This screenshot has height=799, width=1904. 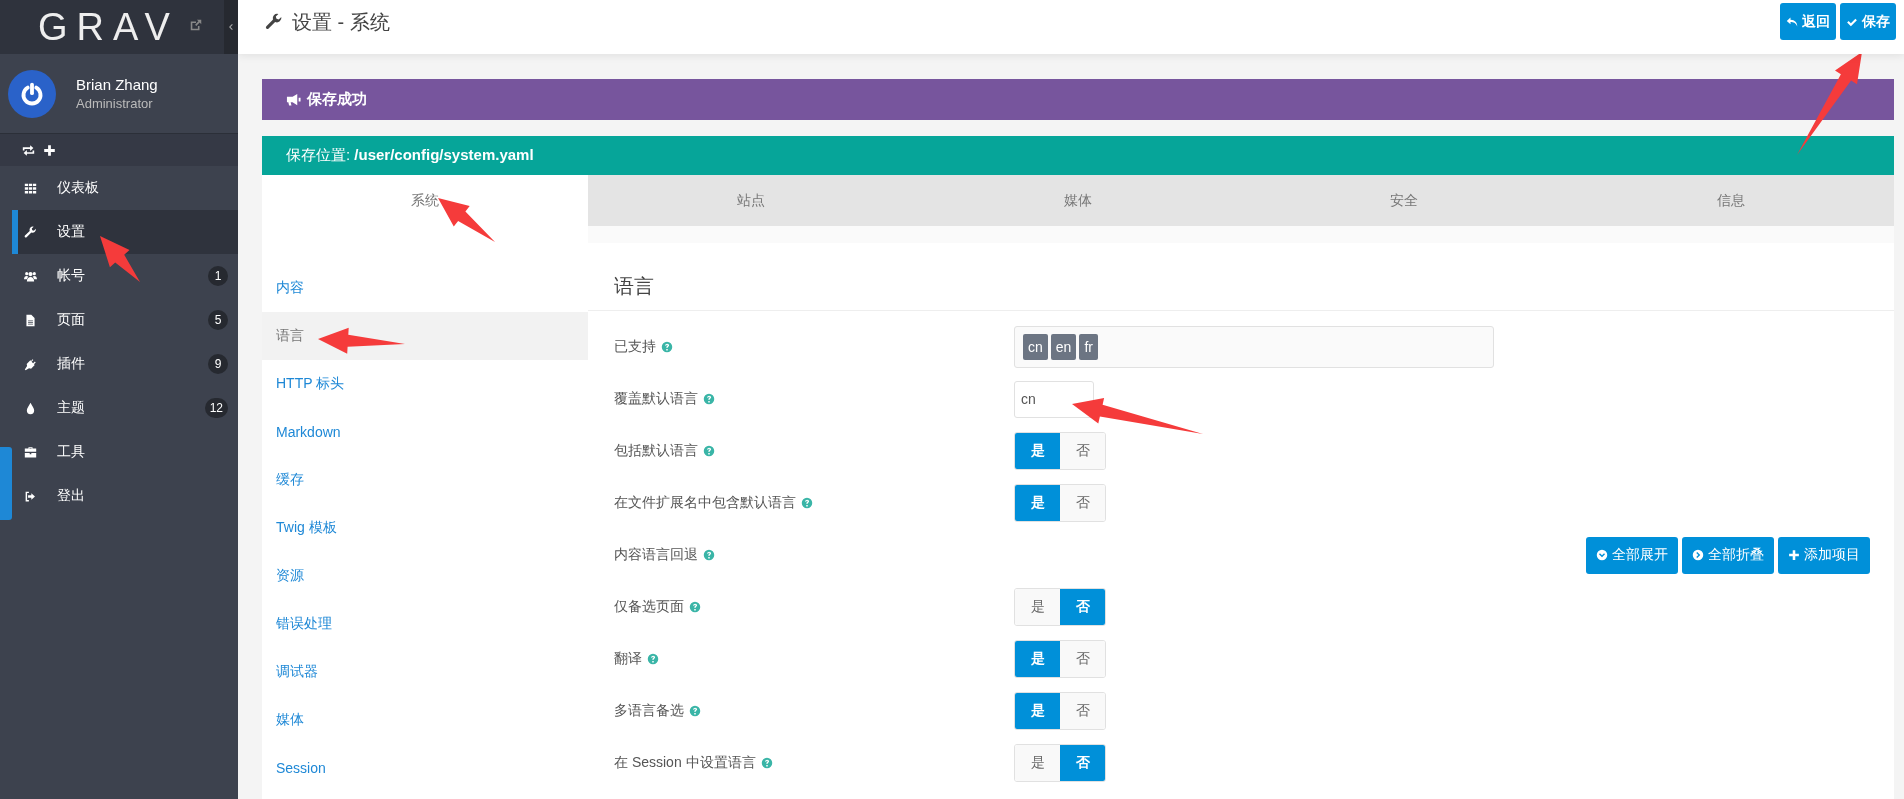 I want to click on language-tag: fr, so click(x=1088, y=347).